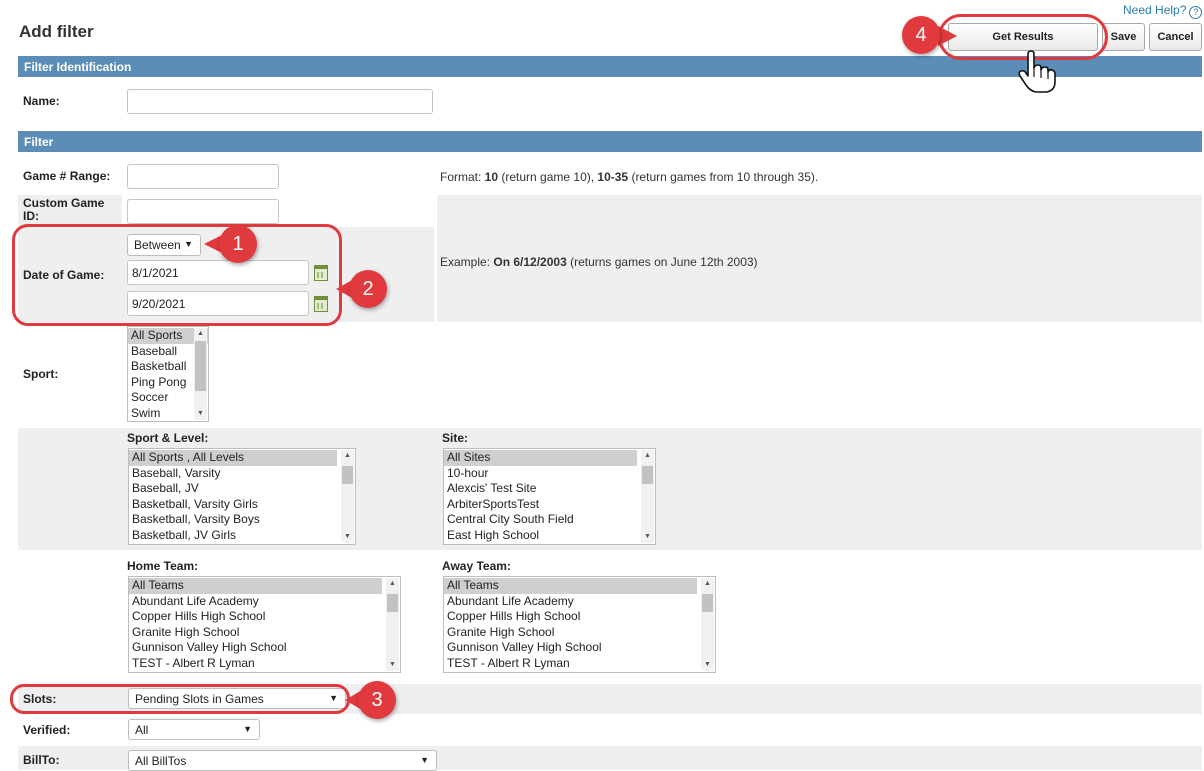 The width and height of the screenshot is (1204, 771). Describe the element at coordinates (947, 36) in the screenshot. I see `badge-4-pointer` at that location.